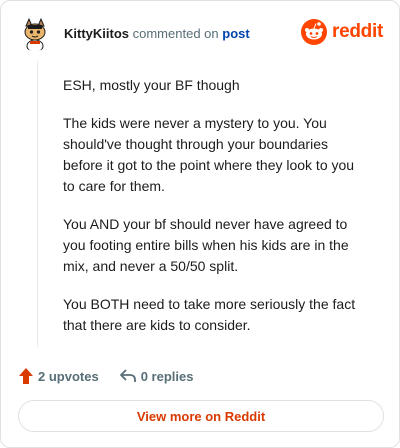 The height and width of the screenshot is (448, 400). I want to click on upvote-count: 2 upvotes, so click(68, 376).